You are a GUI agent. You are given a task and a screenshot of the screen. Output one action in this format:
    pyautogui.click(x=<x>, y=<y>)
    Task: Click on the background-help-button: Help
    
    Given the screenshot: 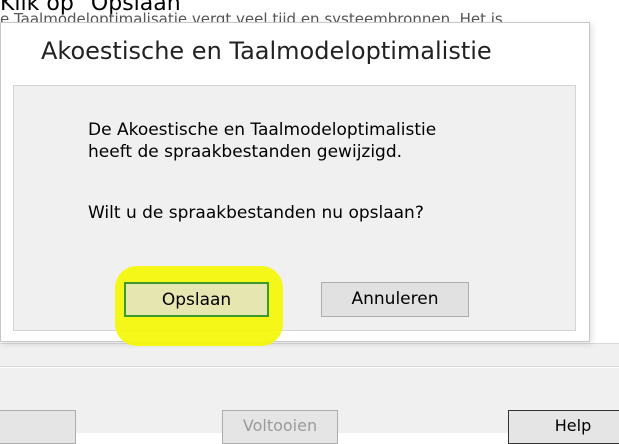 What is the action you would take?
    pyautogui.click(x=563, y=427)
    